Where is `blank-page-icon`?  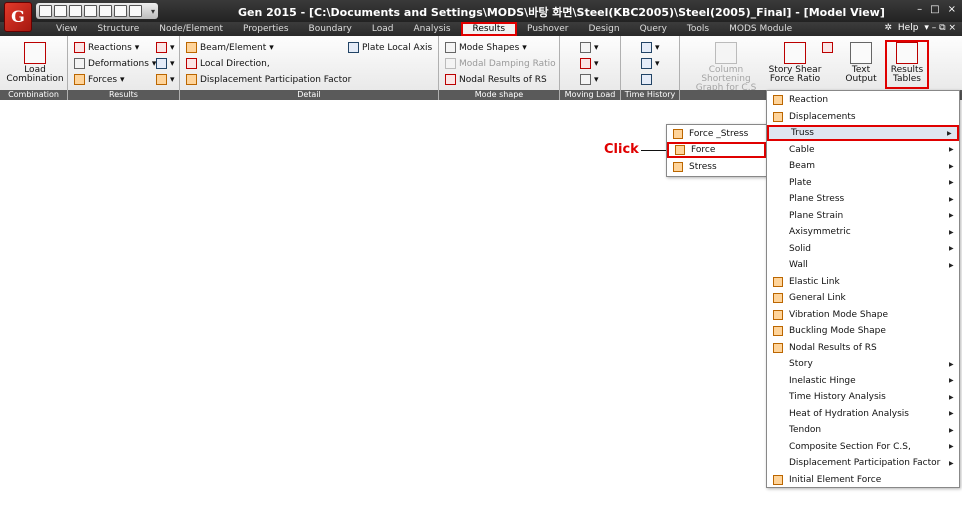
blank-page-icon is located at coordinates (135, 11).